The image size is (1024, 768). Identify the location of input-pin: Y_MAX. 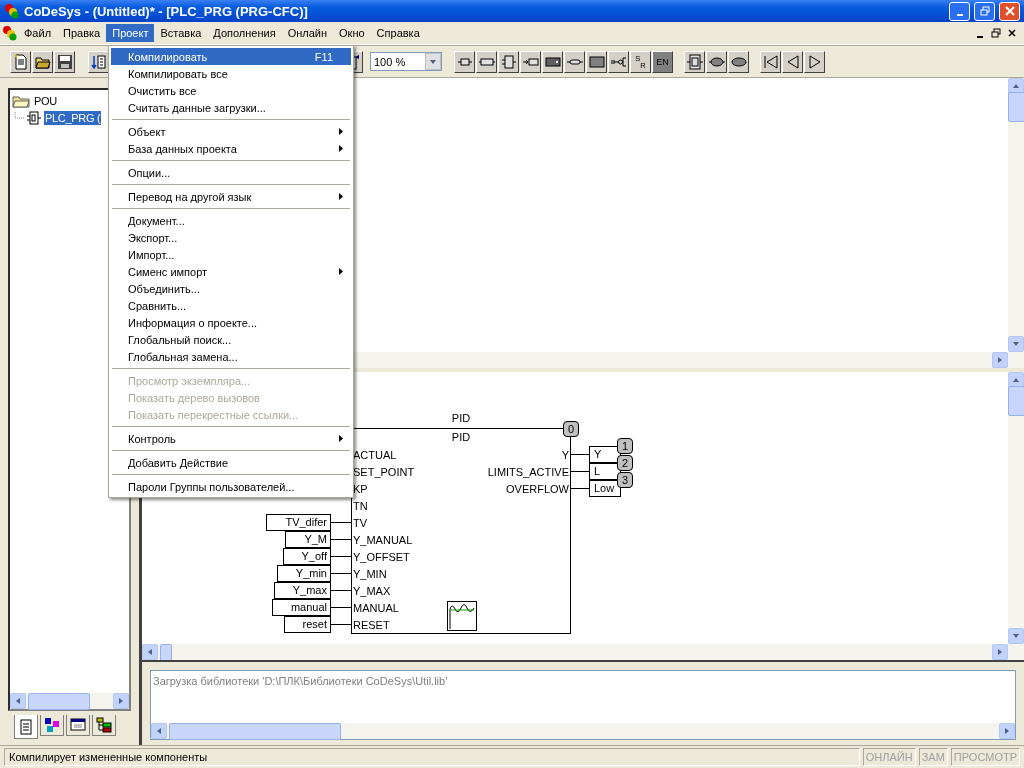
(371, 590).